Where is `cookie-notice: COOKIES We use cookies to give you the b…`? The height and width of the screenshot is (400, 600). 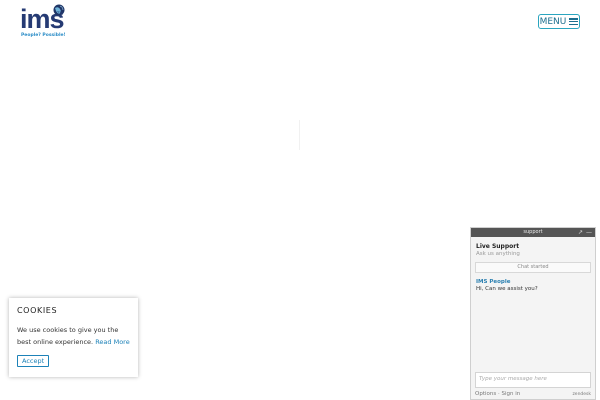 cookie-notice: COOKIES We use cookies to give you the b… is located at coordinates (73, 337).